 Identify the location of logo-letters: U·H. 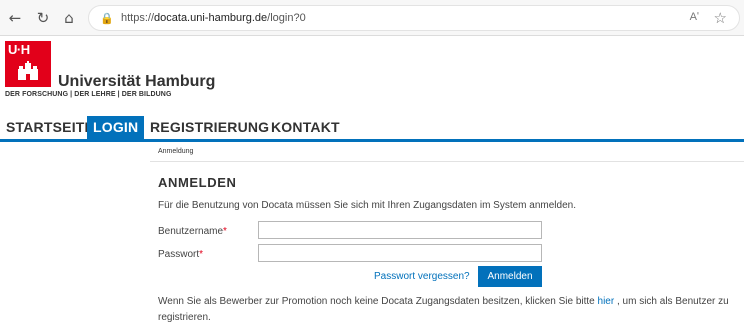
(19, 49).